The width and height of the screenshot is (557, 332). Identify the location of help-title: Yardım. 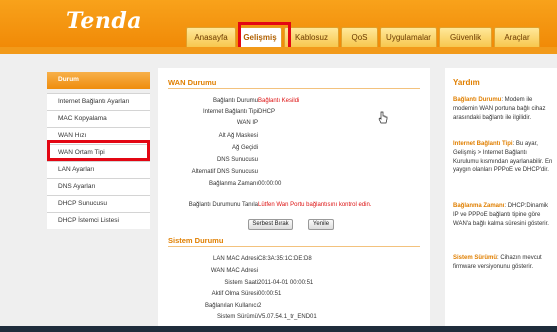
(466, 82).